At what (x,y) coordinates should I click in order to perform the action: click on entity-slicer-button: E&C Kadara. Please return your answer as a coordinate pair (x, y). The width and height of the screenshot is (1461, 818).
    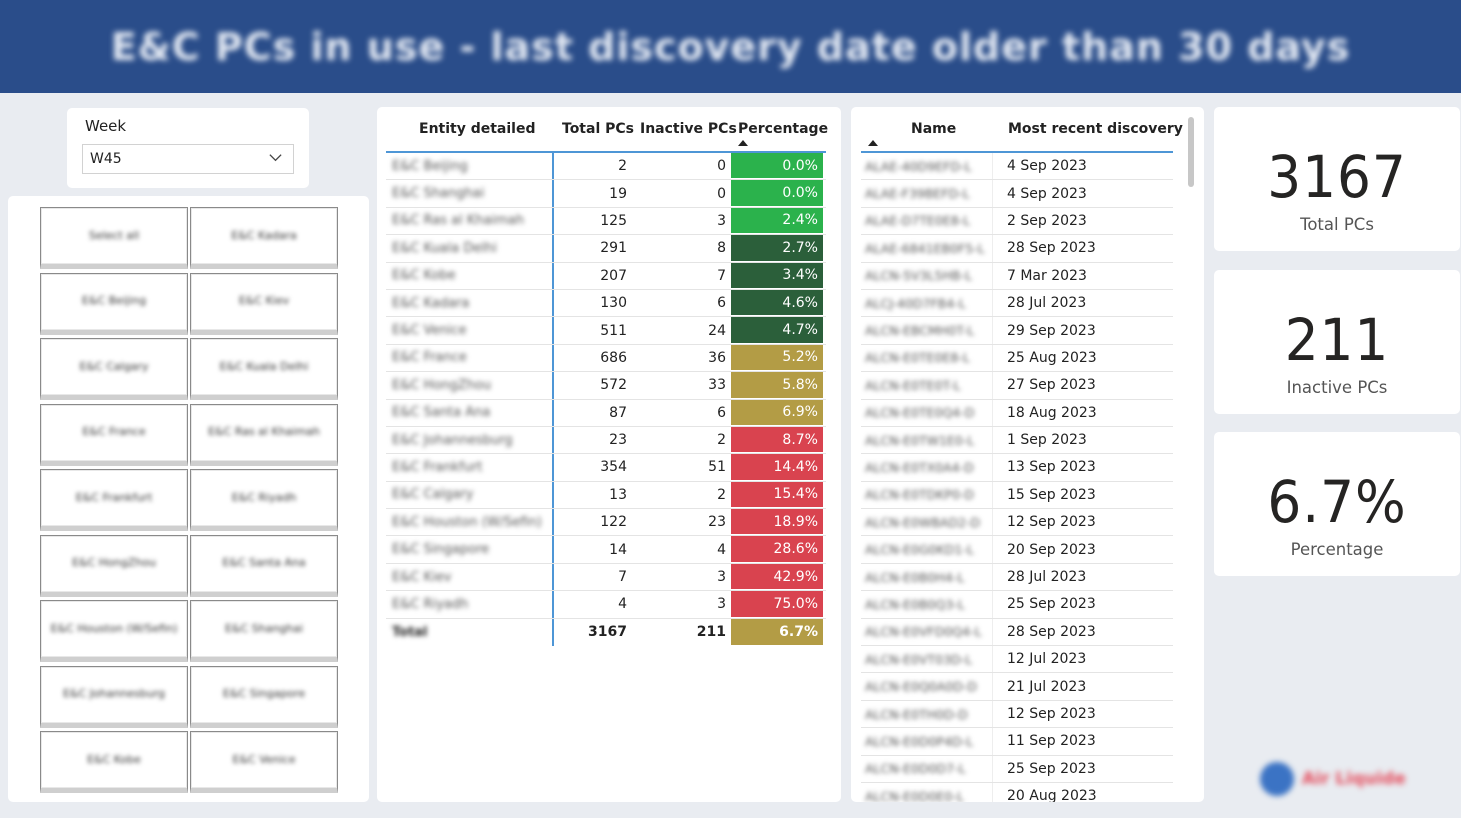
    Looking at the image, I should click on (264, 238).